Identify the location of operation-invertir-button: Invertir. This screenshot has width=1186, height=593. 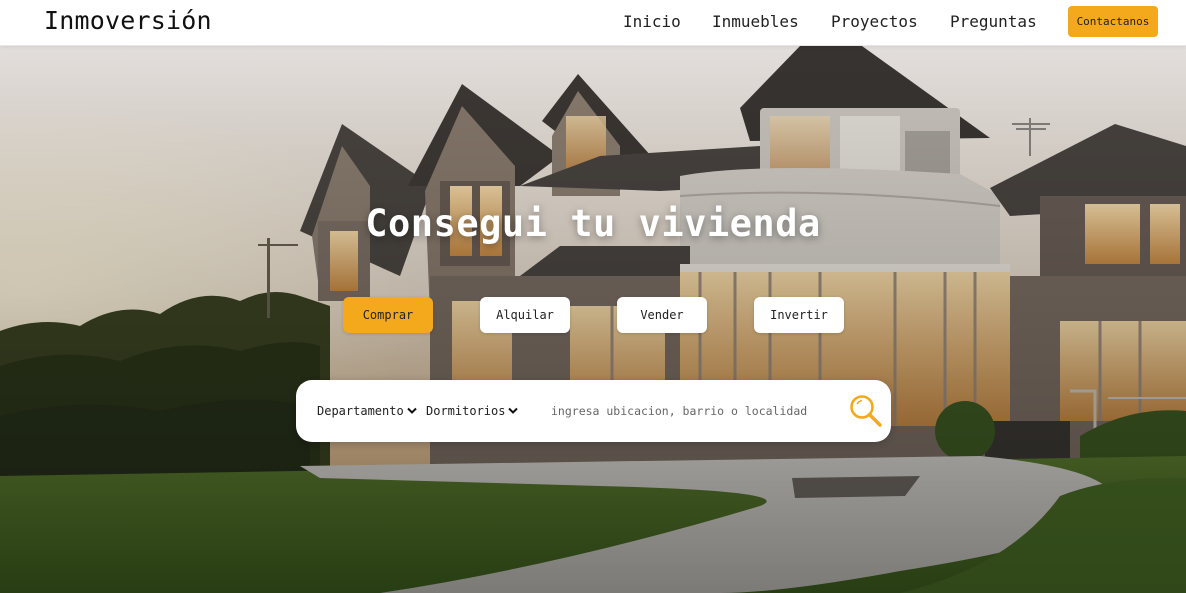
(799, 315).